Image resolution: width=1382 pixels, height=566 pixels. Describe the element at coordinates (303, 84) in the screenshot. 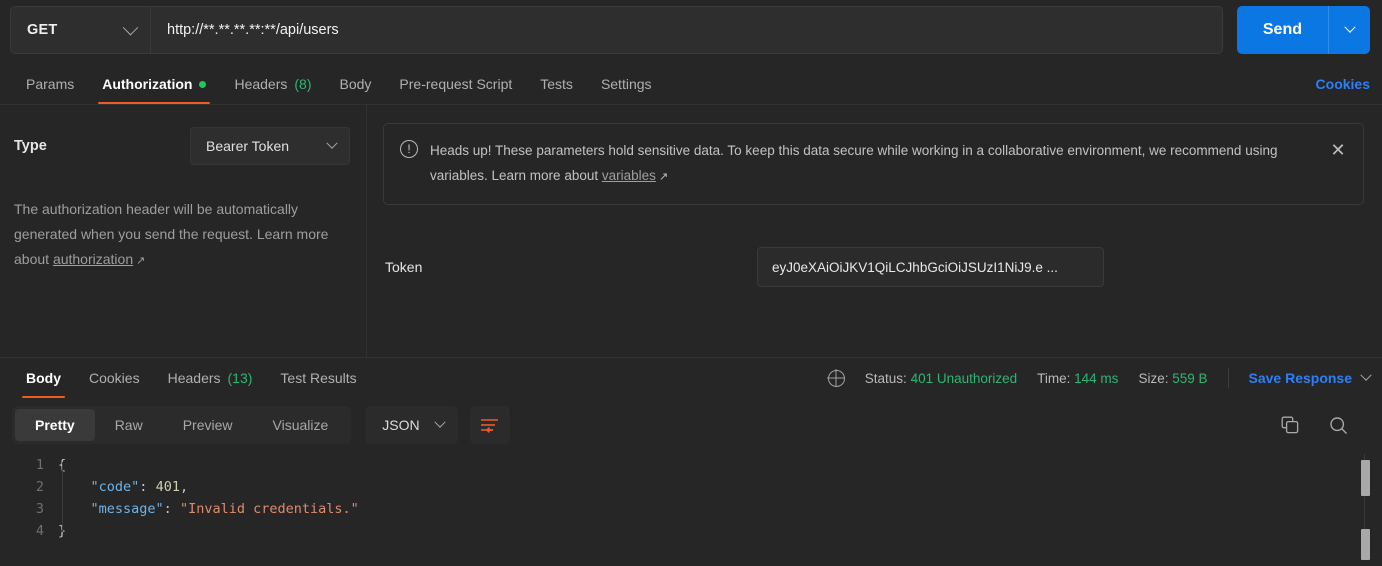

I see `tab-count: (8)` at that location.